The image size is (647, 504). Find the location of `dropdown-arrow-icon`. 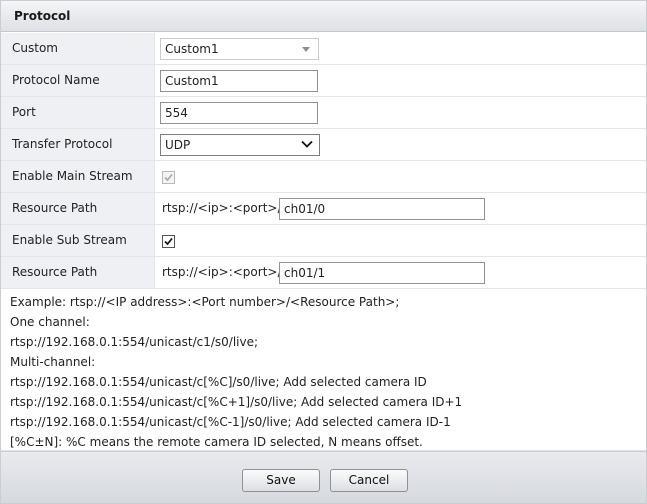

dropdown-arrow-icon is located at coordinates (306, 49).